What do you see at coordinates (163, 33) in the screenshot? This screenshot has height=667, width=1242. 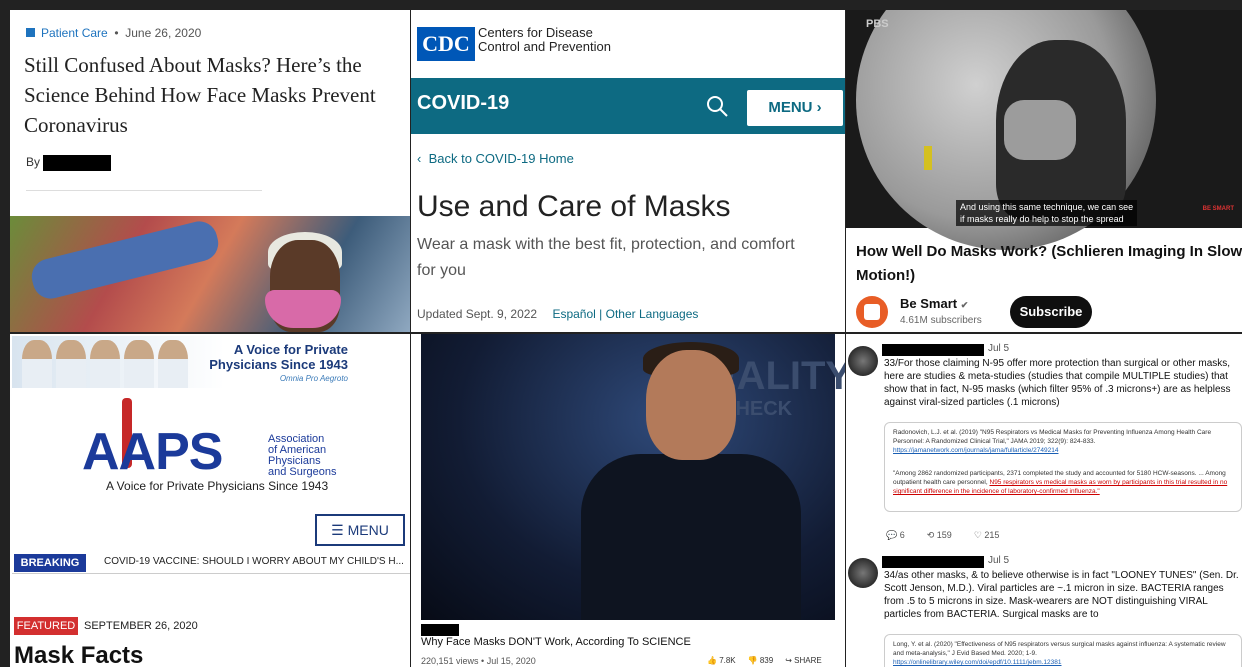 I see `article-date: June 26, 2020` at bounding box center [163, 33].